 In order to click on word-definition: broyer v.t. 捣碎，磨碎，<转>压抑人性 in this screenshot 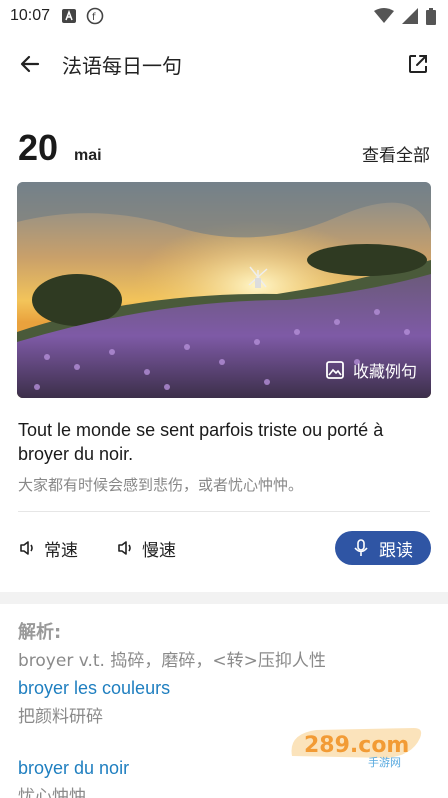, I will do `click(172, 661)`.